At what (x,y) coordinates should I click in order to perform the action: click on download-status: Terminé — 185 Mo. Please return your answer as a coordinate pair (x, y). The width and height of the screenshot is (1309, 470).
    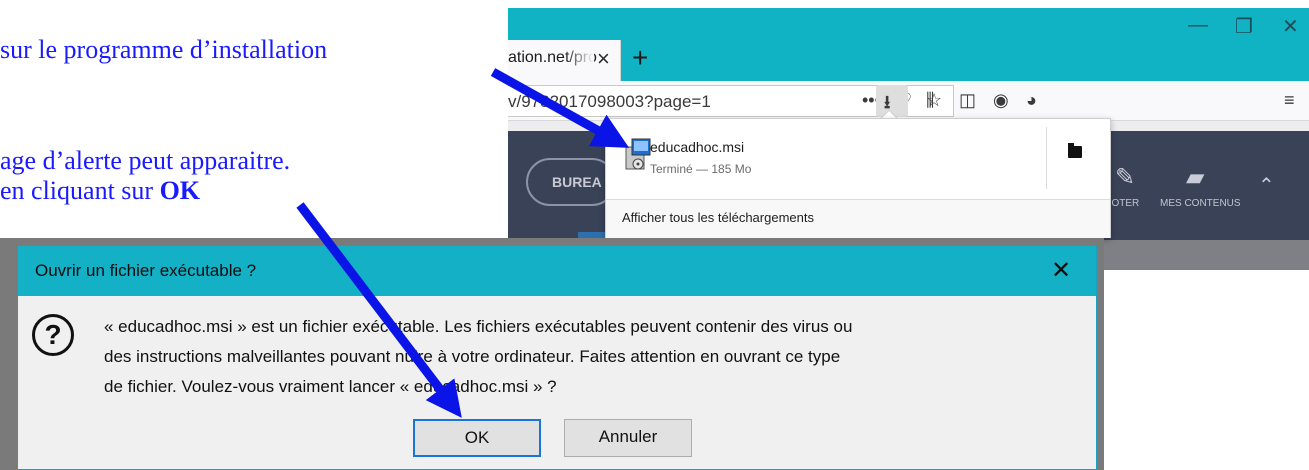
    Looking at the image, I should click on (701, 169).